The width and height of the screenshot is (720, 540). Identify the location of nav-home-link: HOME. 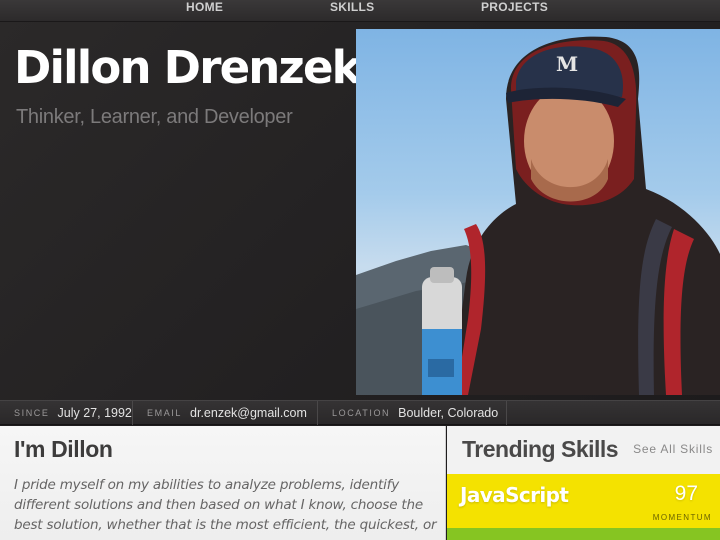
(204, 8).